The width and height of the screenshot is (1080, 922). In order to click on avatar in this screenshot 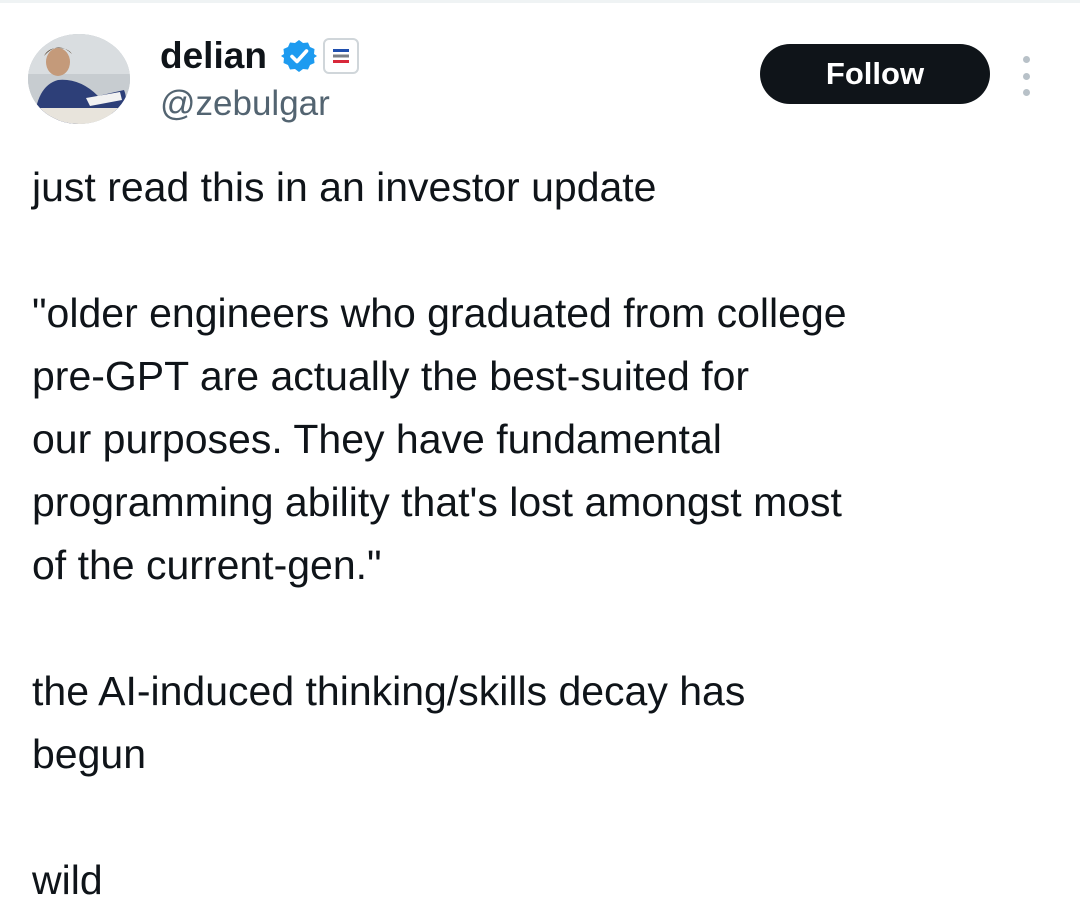, I will do `click(79, 79)`.